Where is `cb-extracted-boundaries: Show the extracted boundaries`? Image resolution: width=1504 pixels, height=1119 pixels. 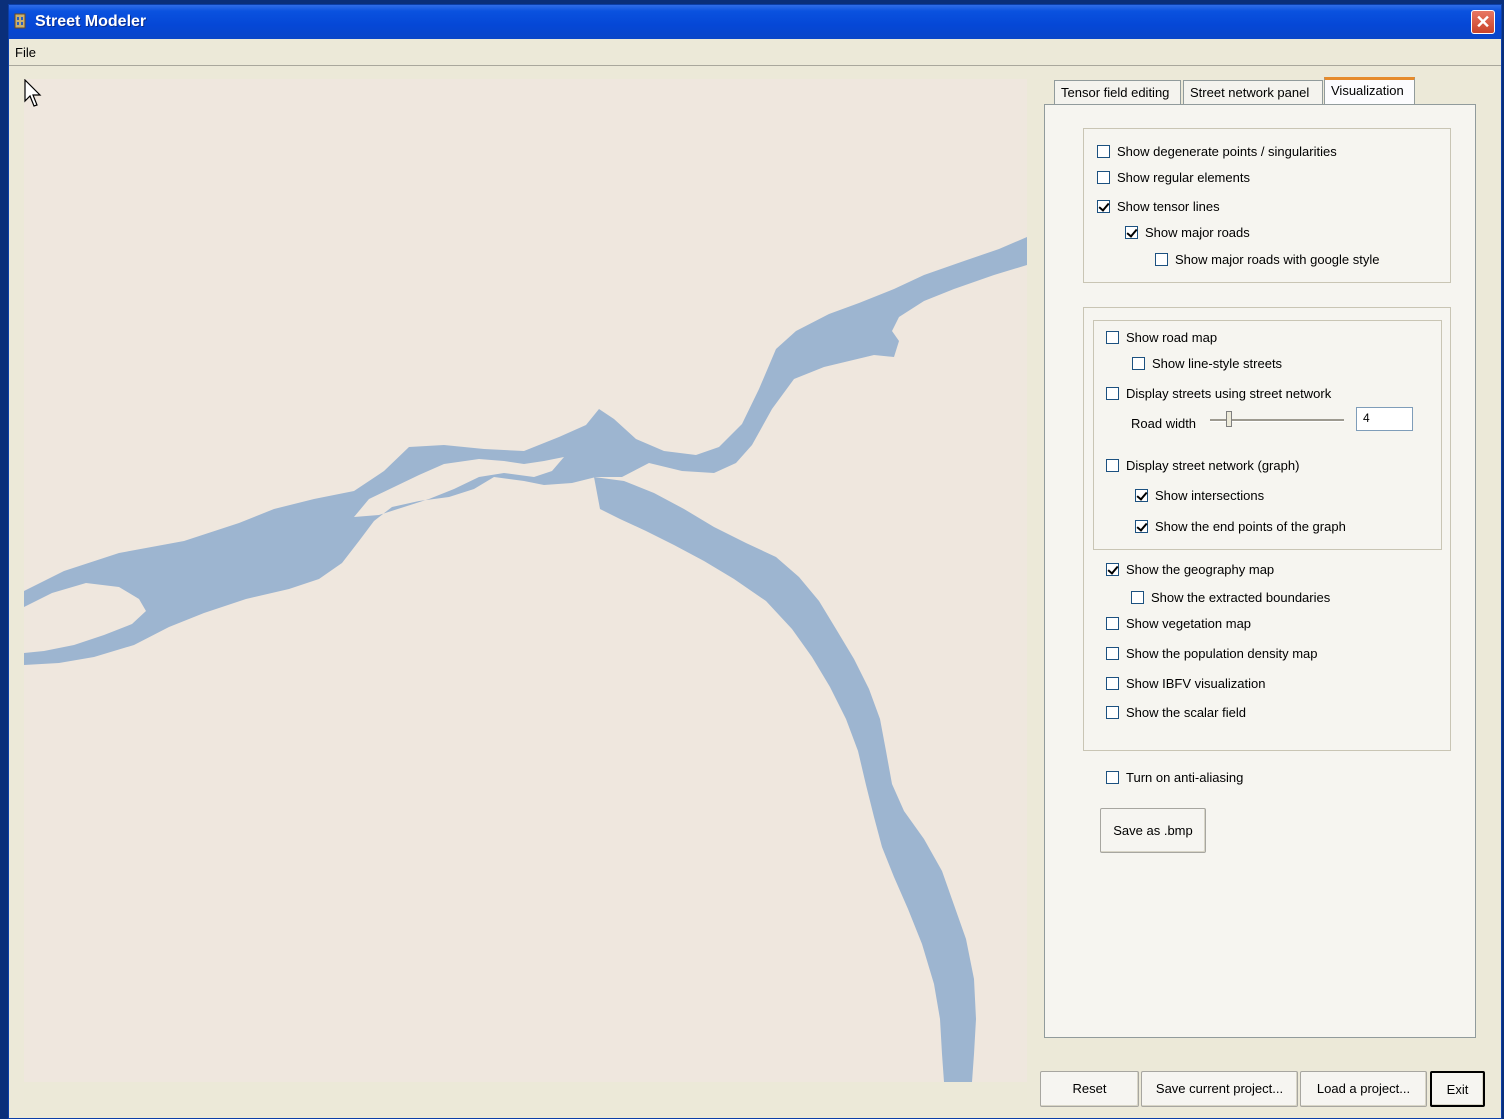 cb-extracted-boundaries: Show the extracted boundaries is located at coordinates (1230, 597).